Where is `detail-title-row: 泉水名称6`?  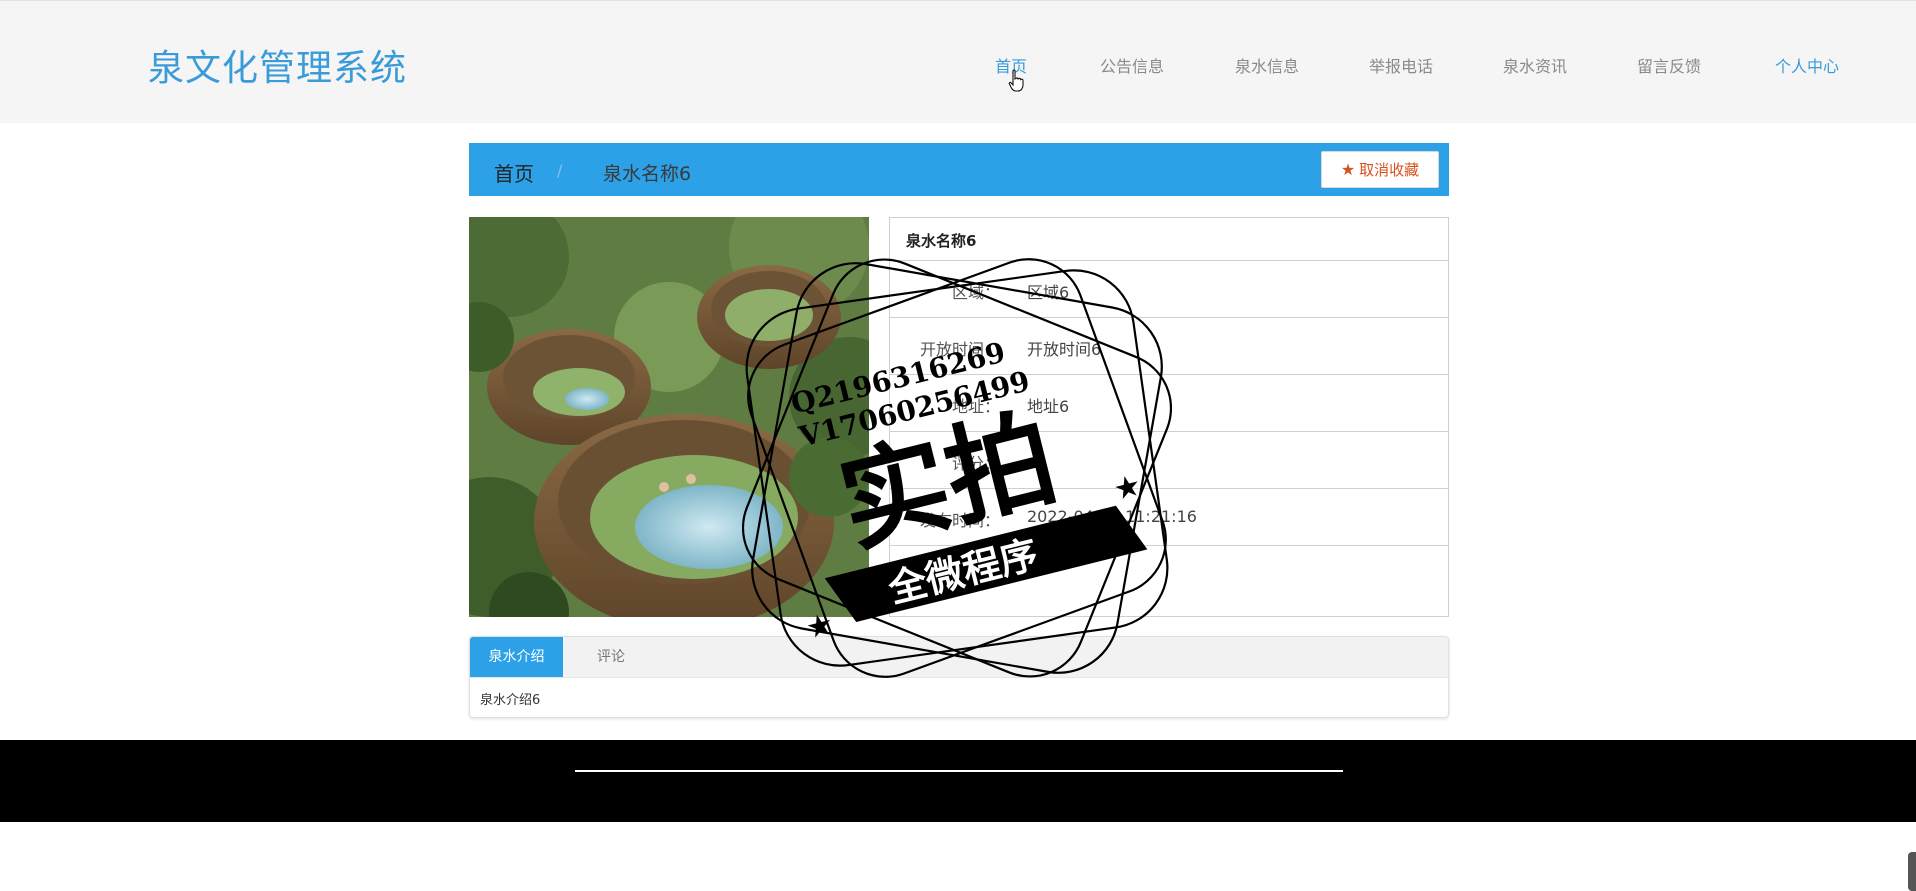 detail-title-row: 泉水名称6 is located at coordinates (1169, 239).